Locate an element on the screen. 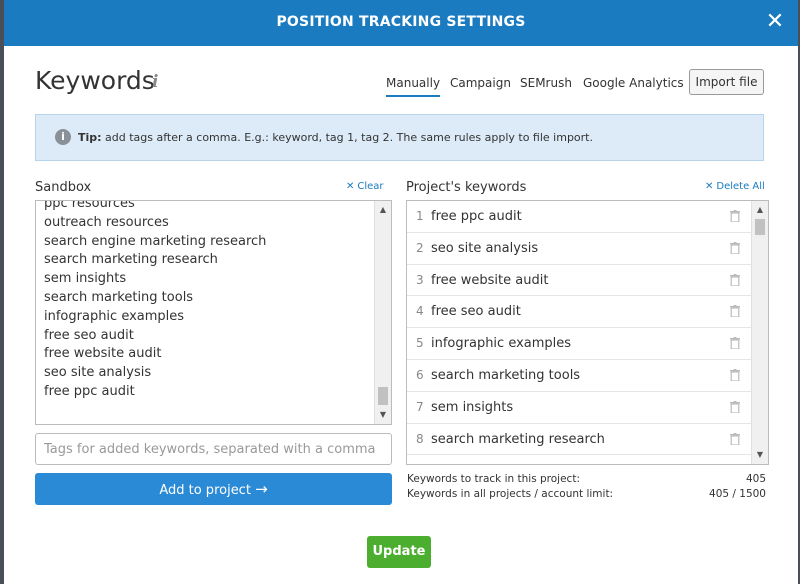 The width and height of the screenshot is (800, 584). clear-button: ✕ Clear is located at coordinates (365, 186).